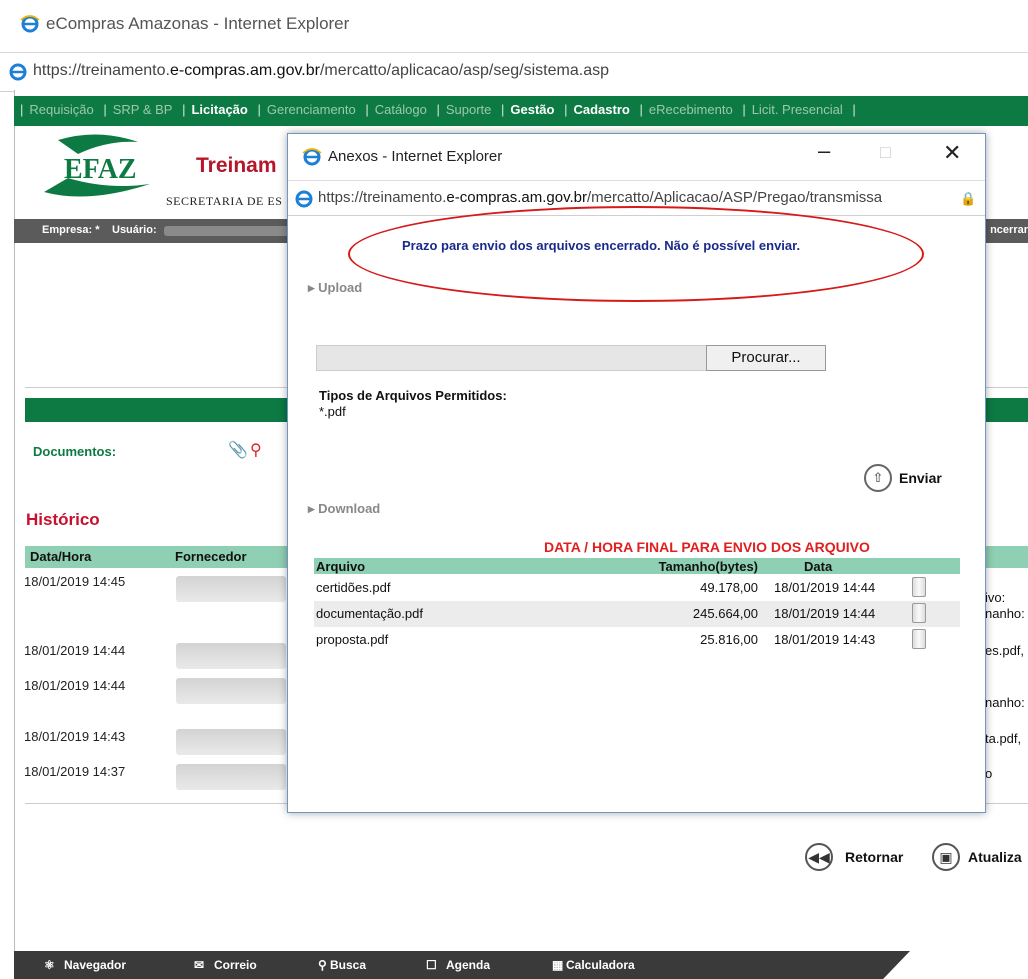  I want to click on deadline-note: DATA / HORA FINAL PARA ENVIO DOS ARQUIVO, so click(707, 547).